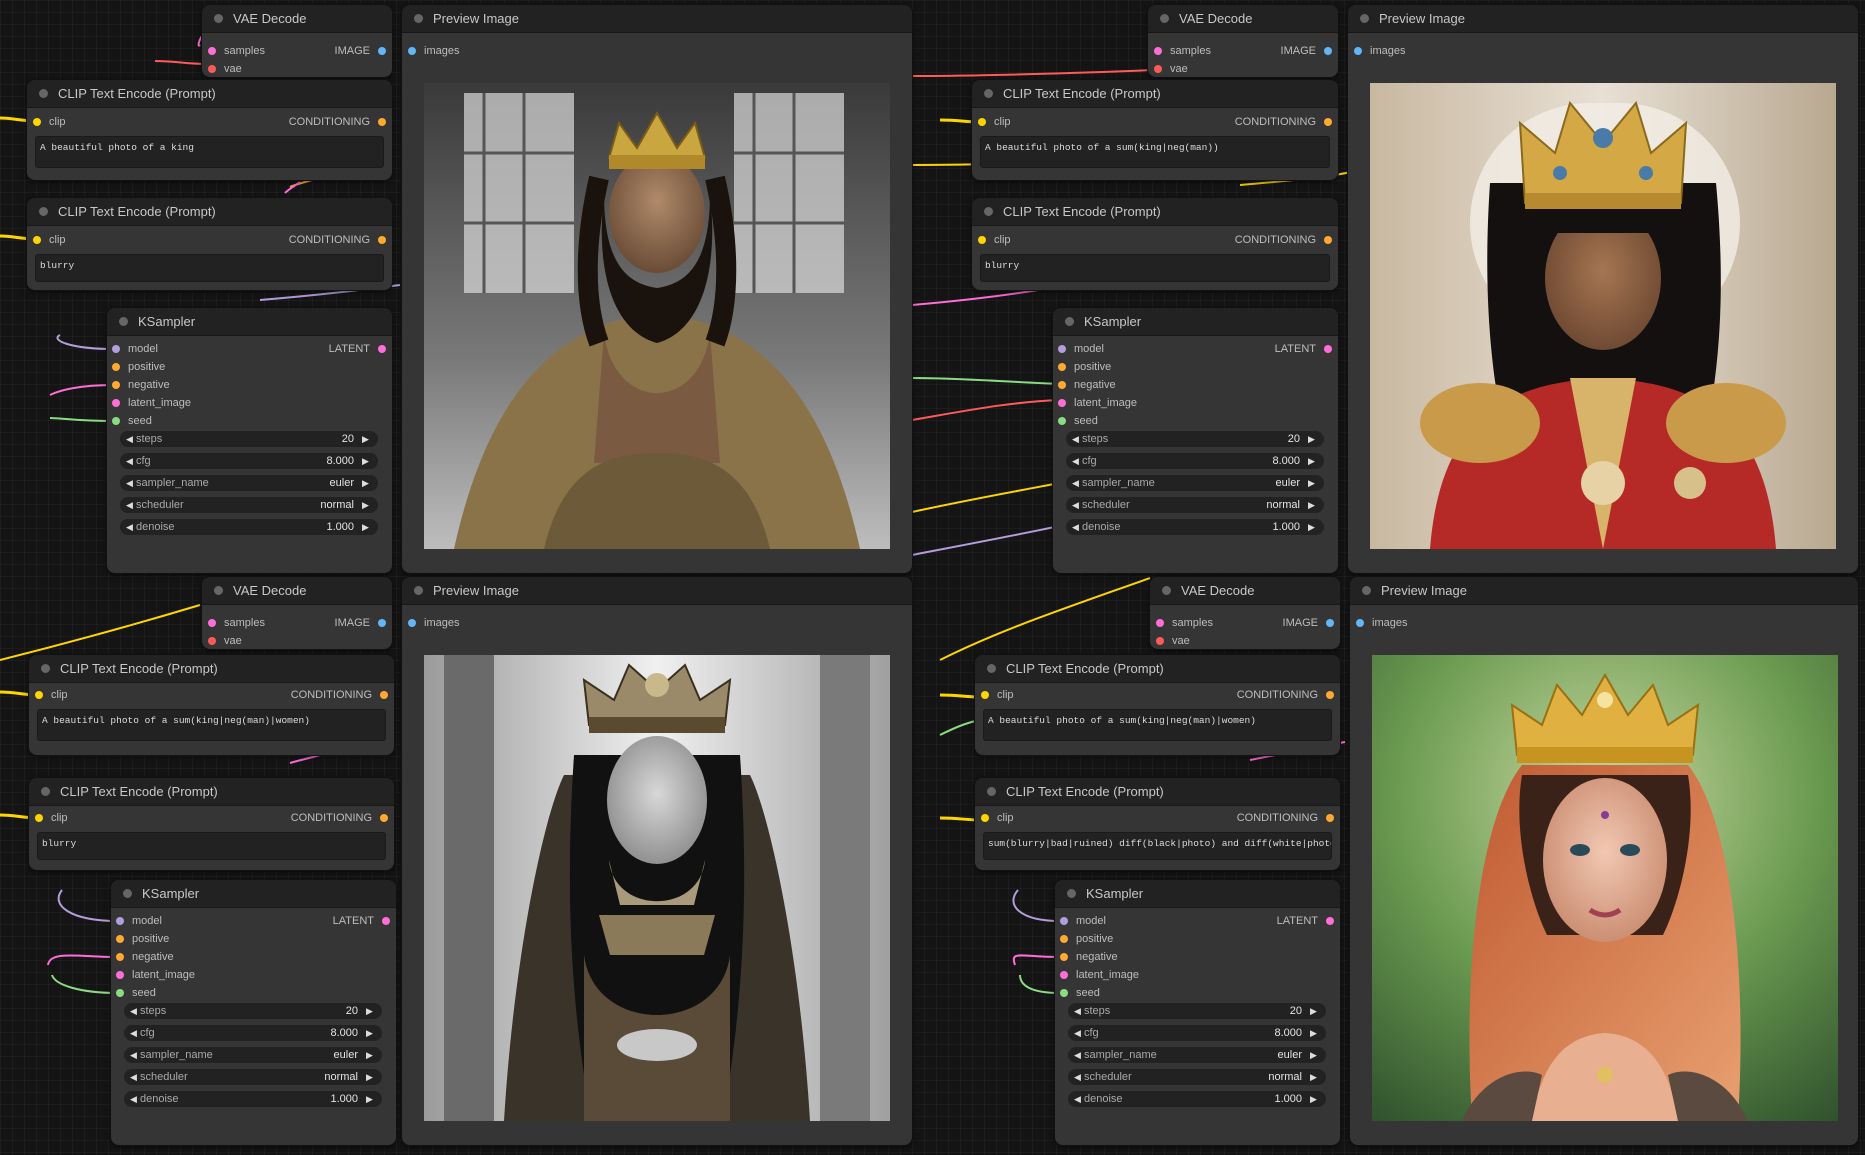 Image resolution: width=1865 pixels, height=1155 pixels. What do you see at coordinates (253, 1055) in the screenshot?
I see `sampler-name-widget: ◀ sampler_name euler ▶` at bounding box center [253, 1055].